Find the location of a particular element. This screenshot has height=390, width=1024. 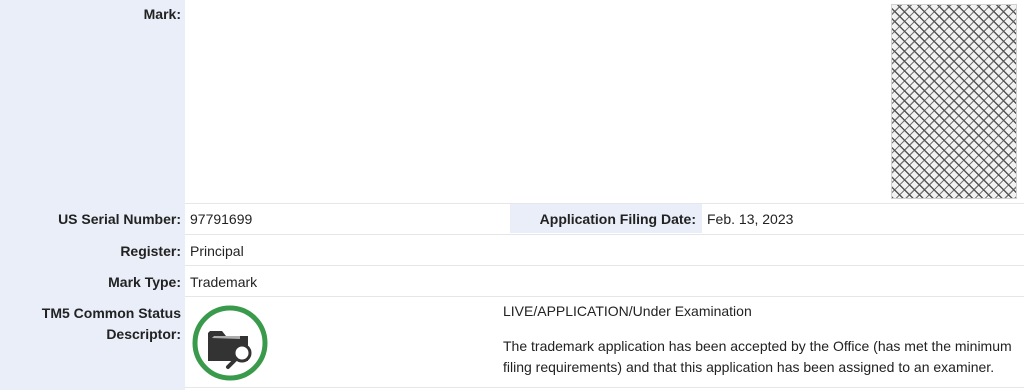

filing-date-value: Feb. 13, 2023 is located at coordinates (750, 219).